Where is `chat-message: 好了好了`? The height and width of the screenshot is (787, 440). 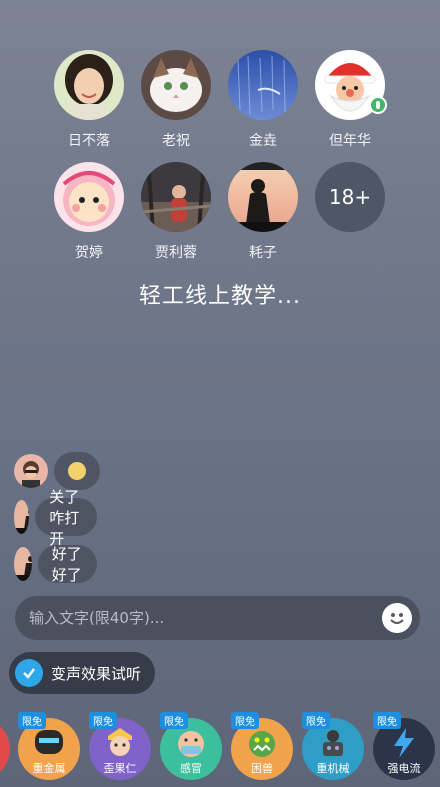
chat-message: 好了好了 is located at coordinates (56, 564).